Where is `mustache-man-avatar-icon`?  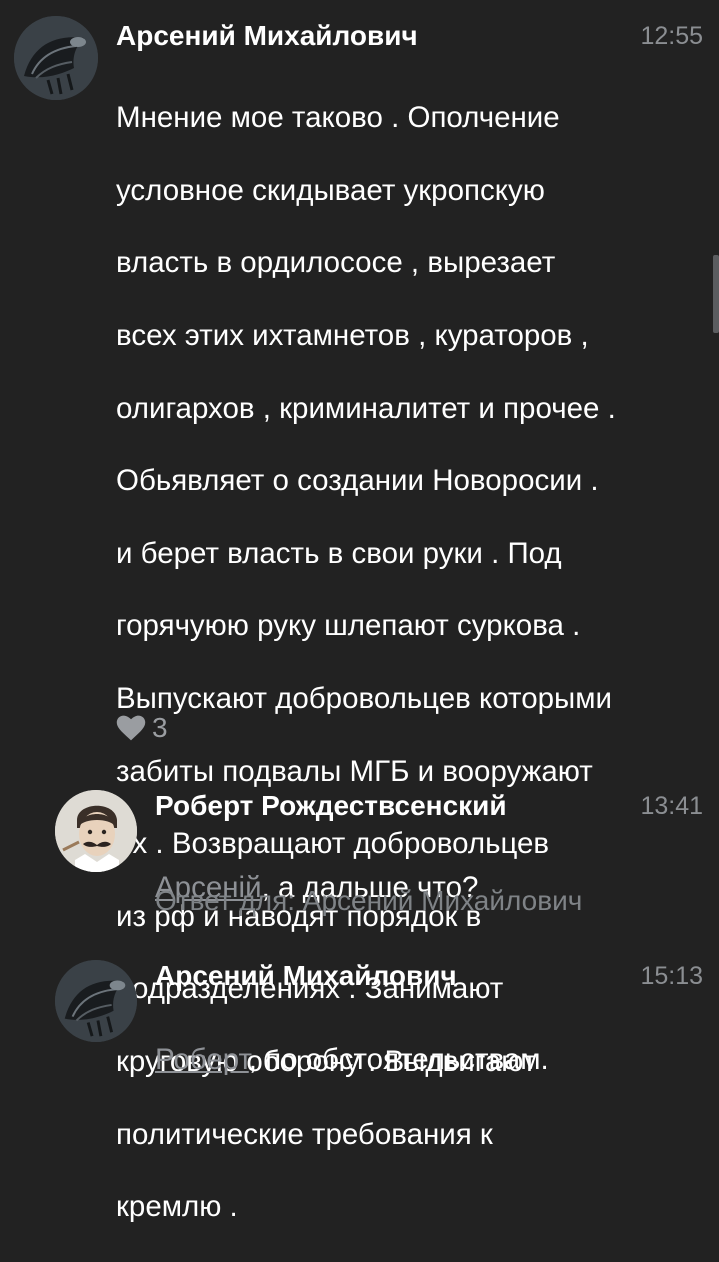 mustache-man-avatar-icon is located at coordinates (96, 831).